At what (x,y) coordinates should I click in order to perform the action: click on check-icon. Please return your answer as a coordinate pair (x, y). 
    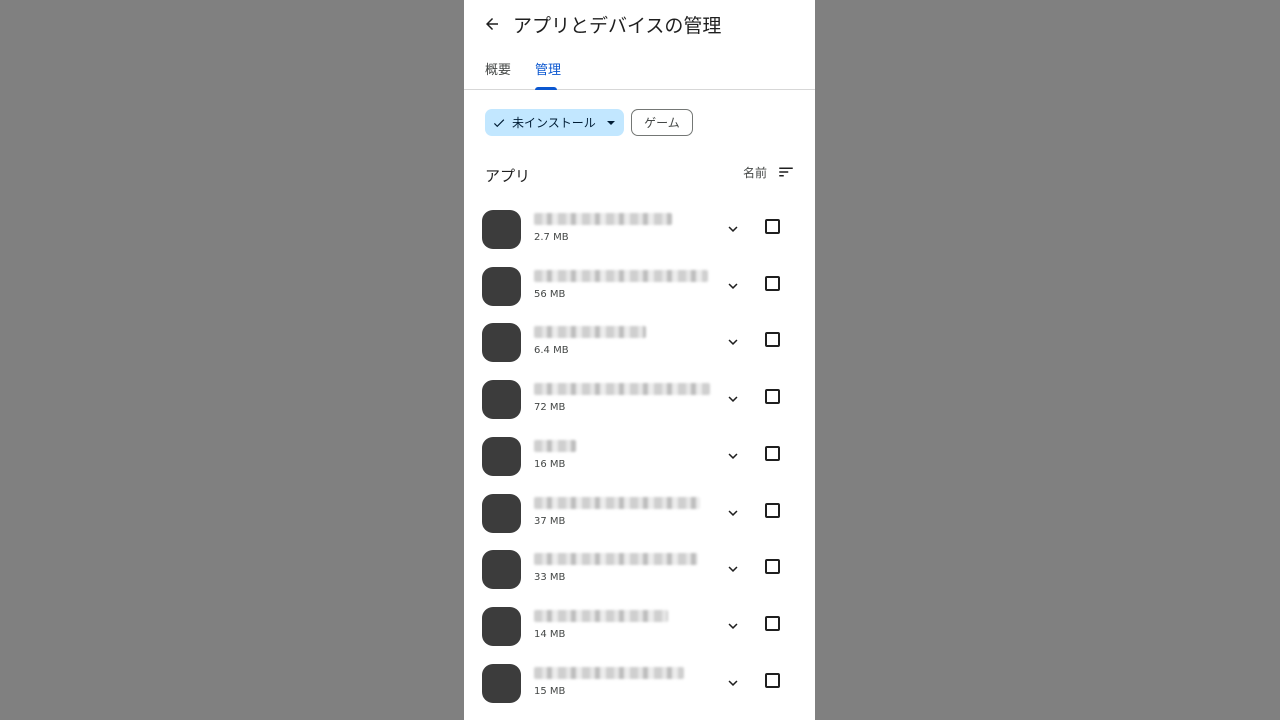
    Looking at the image, I should click on (499, 122).